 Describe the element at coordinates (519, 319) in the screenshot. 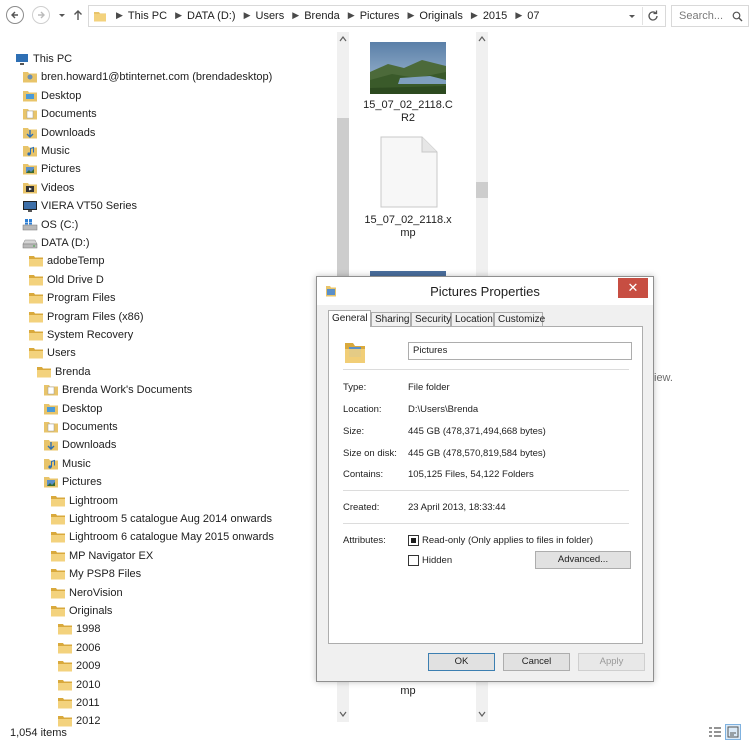

I see `tab-customize: Customize` at that location.